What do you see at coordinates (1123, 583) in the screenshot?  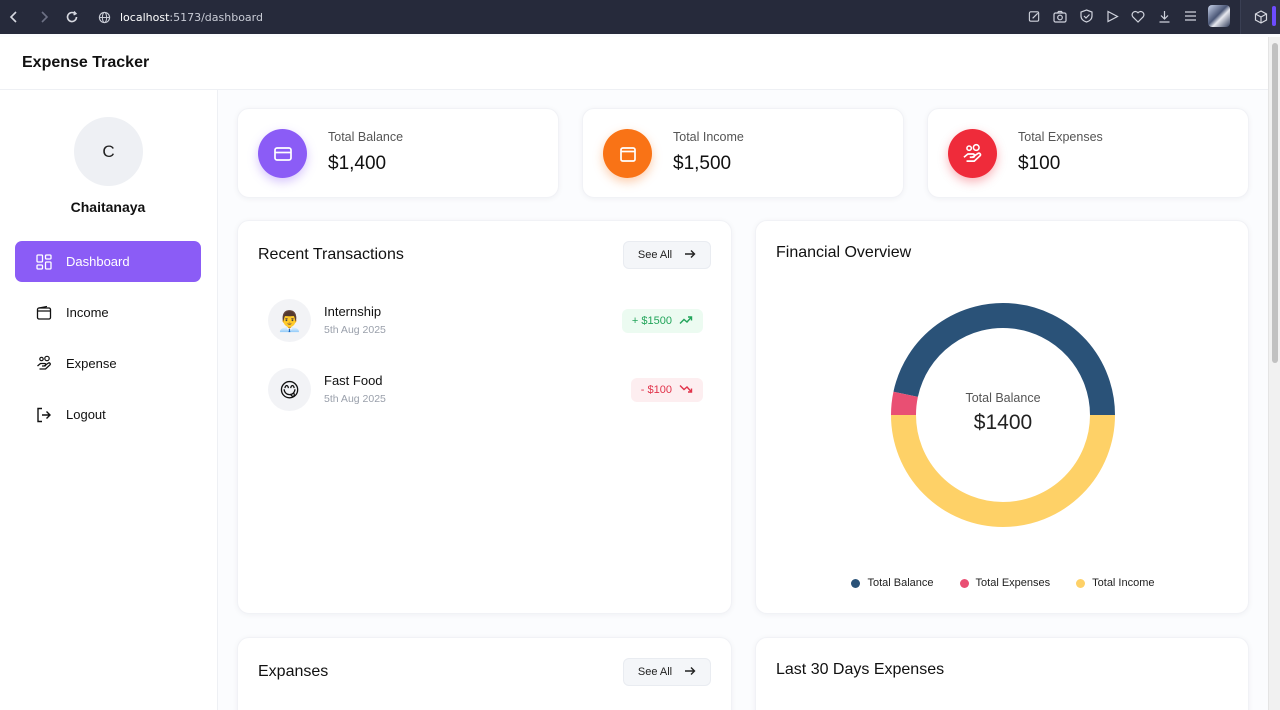 I see `legend-label: Total Income` at bounding box center [1123, 583].